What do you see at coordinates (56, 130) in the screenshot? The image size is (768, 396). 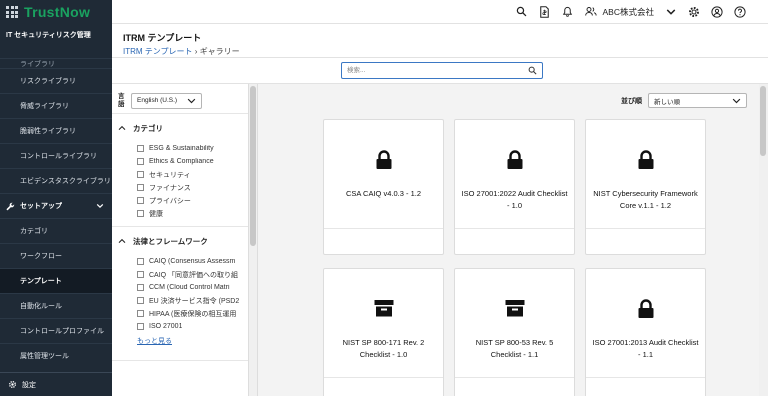 I see `sidebar-item-vulnerability-library: 脆弱性ライブラリ` at bounding box center [56, 130].